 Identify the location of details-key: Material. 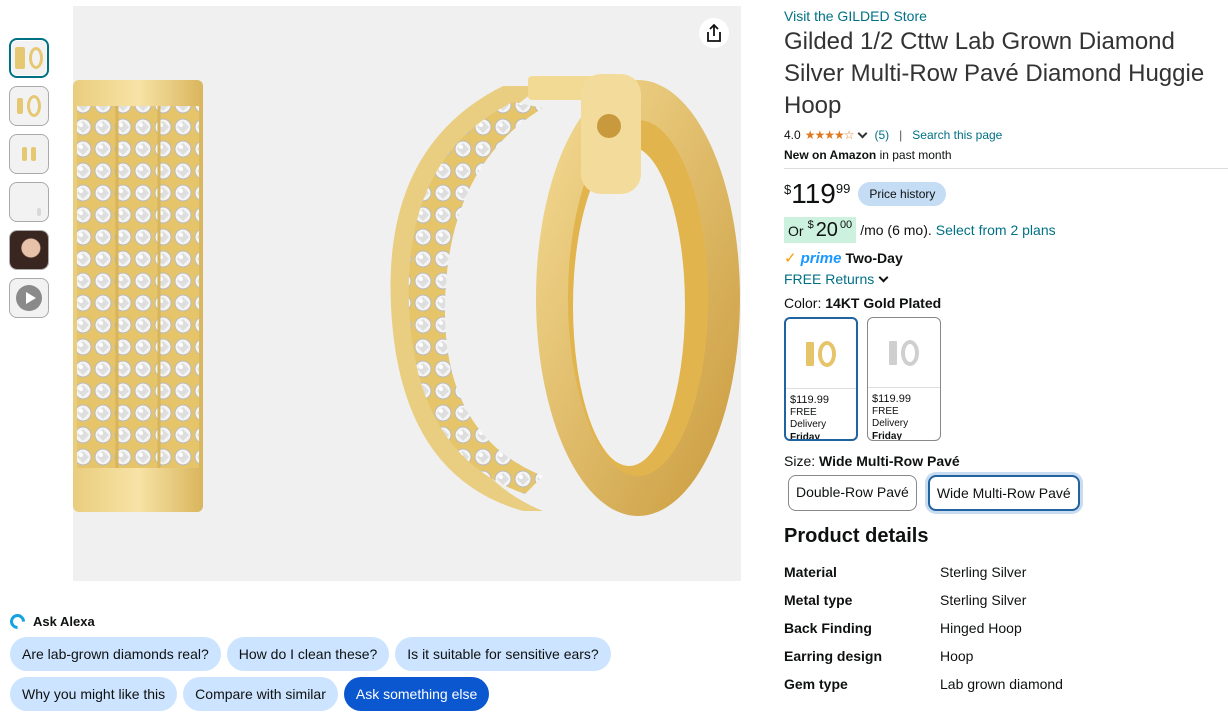
(810, 572).